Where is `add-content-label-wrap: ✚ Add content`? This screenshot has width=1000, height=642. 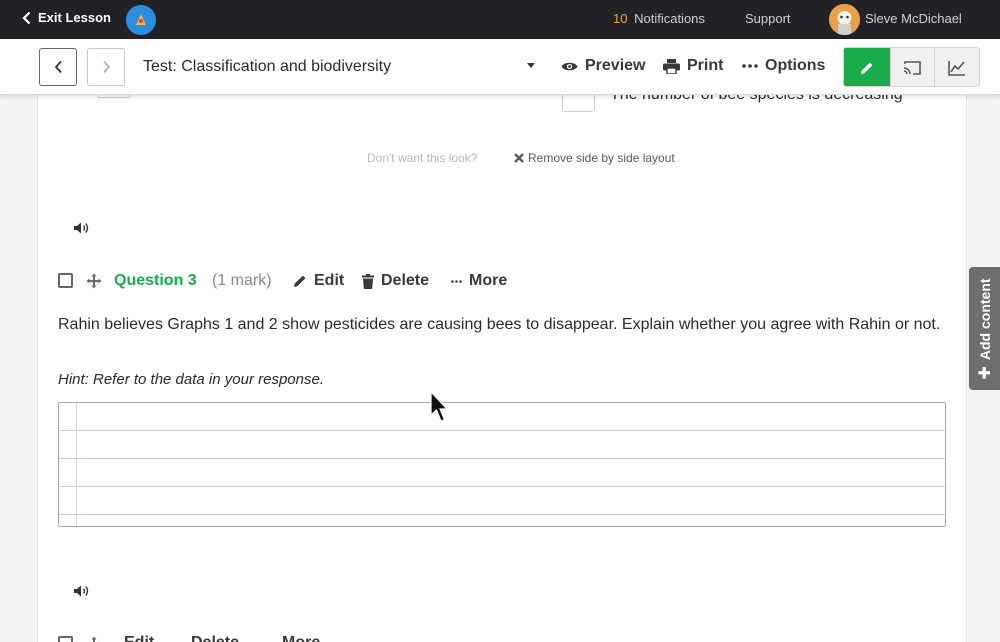 add-content-label-wrap: ✚ Add content is located at coordinates (985, 328).